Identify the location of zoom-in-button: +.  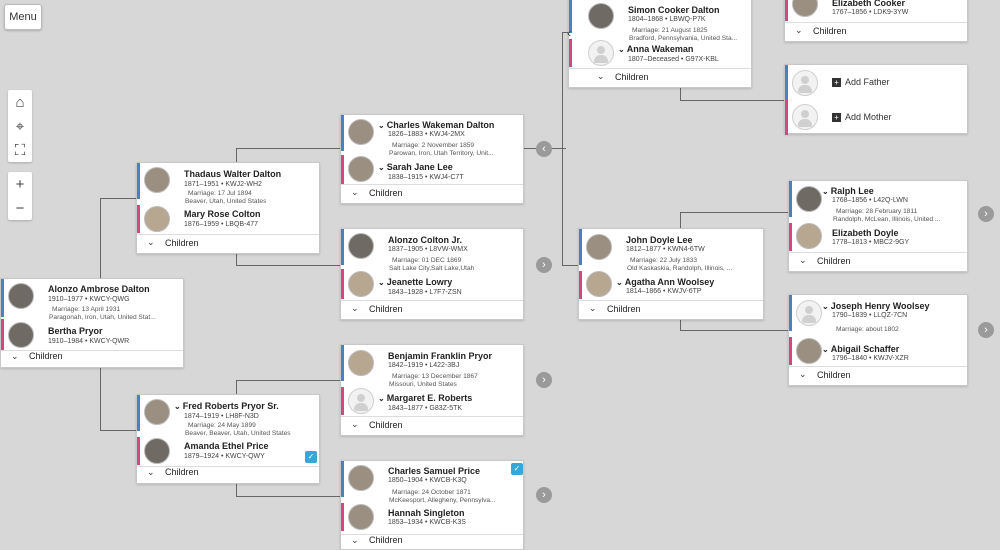
(20, 184).